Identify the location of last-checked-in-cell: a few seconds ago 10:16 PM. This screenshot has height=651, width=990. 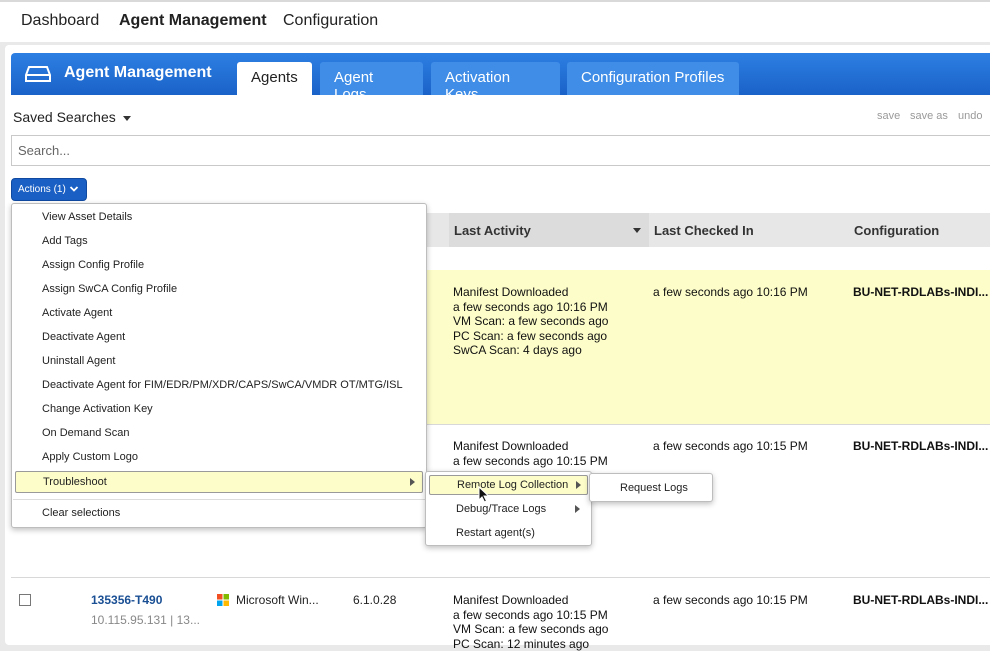
(730, 292).